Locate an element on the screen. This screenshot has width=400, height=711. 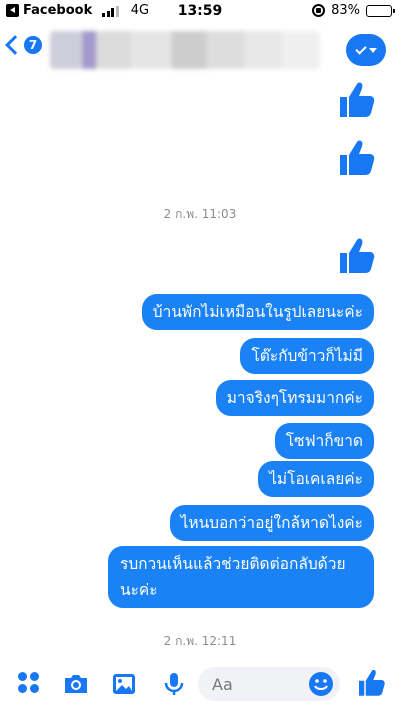
status-bar-right: 83% is located at coordinates (353, 10).